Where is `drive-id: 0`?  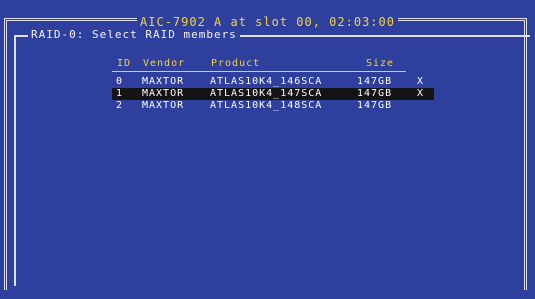
drive-id: 0 is located at coordinates (120, 81).